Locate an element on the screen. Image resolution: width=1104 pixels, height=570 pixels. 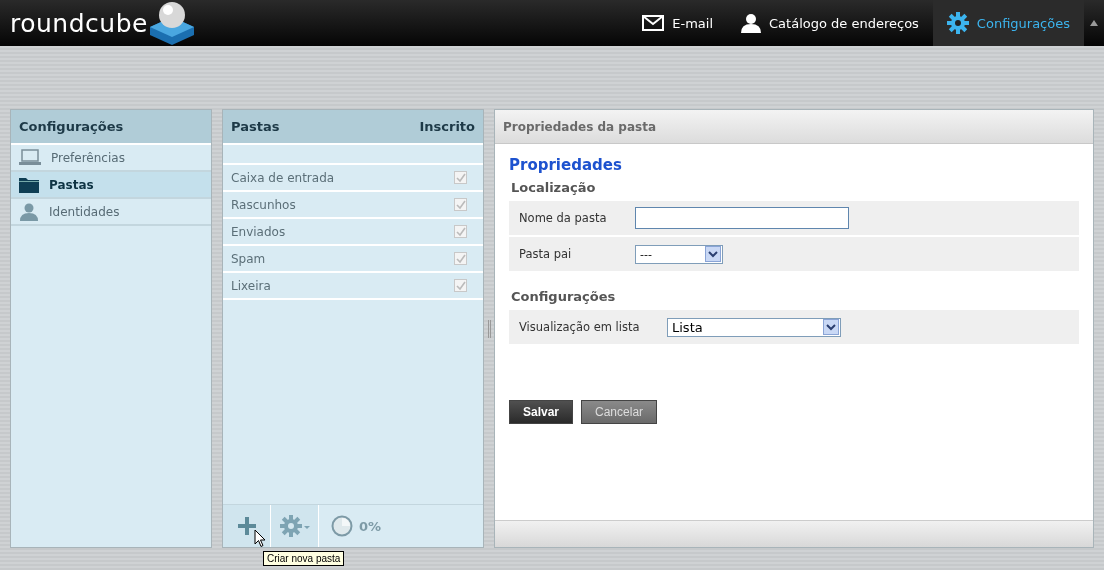
dropdown: Lista is located at coordinates (754, 327).